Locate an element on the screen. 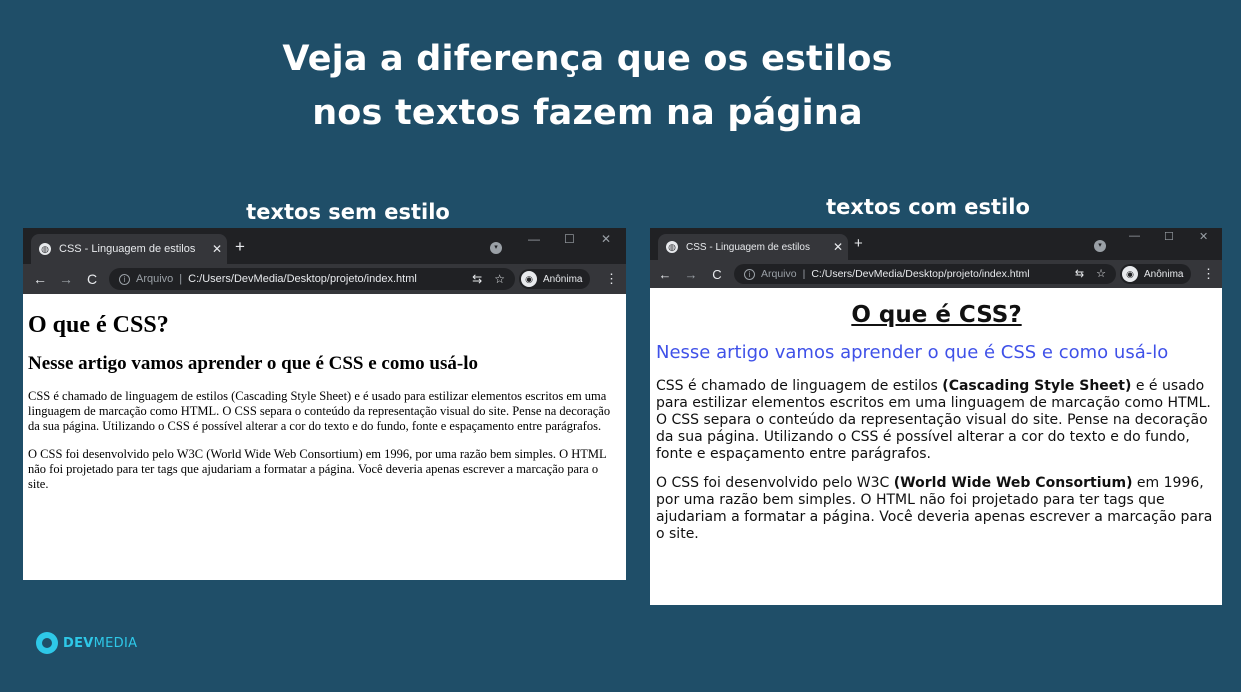 The height and width of the screenshot is (692, 1241). devmedia-logo-icon is located at coordinates (47, 643).